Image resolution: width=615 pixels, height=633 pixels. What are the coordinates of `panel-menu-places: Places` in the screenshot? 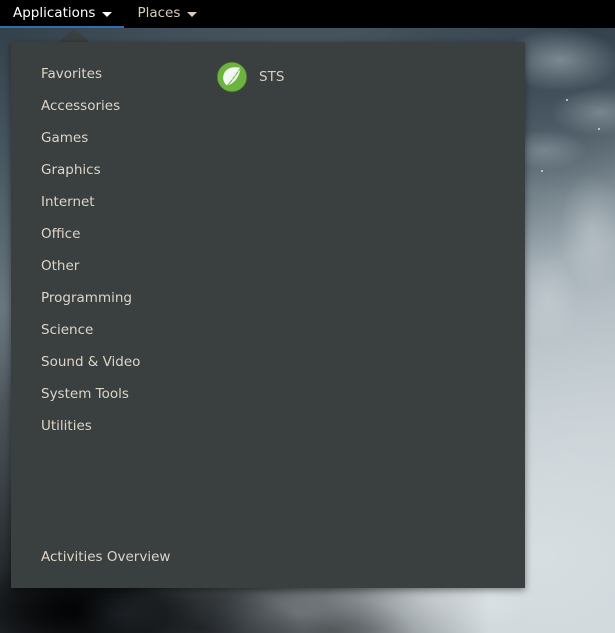 It's located at (166, 14).